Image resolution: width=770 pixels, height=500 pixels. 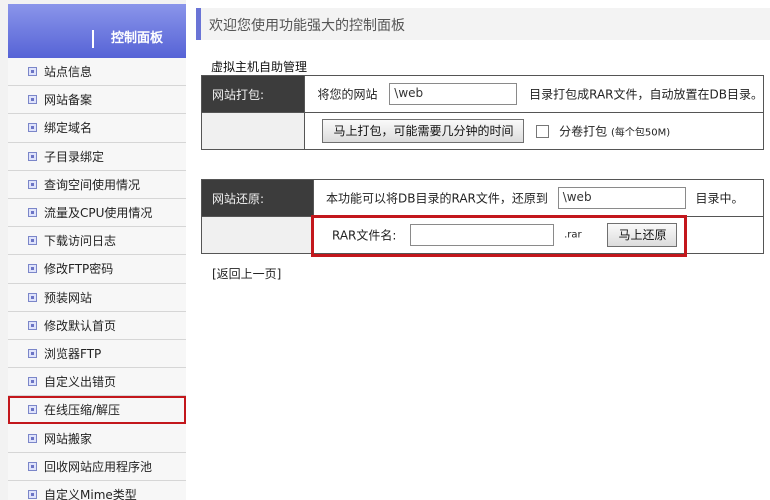 What do you see at coordinates (621, 198) in the screenshot?
I see `restore-path-input: \web` at bounding box center [621, 198].